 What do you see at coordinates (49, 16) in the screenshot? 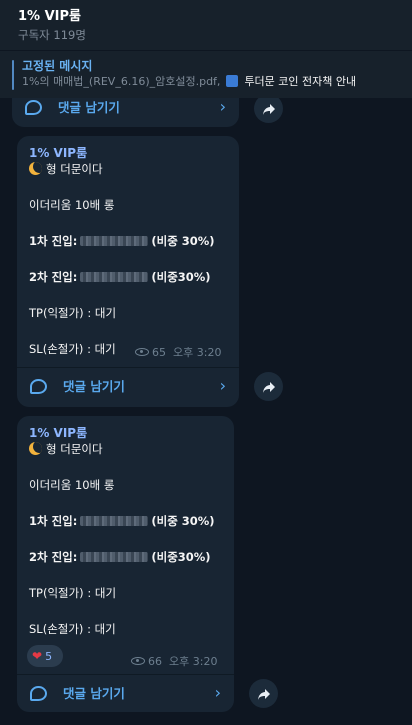
I see `channel-title: 1% VIP룸` at bounding box center [49, 16].